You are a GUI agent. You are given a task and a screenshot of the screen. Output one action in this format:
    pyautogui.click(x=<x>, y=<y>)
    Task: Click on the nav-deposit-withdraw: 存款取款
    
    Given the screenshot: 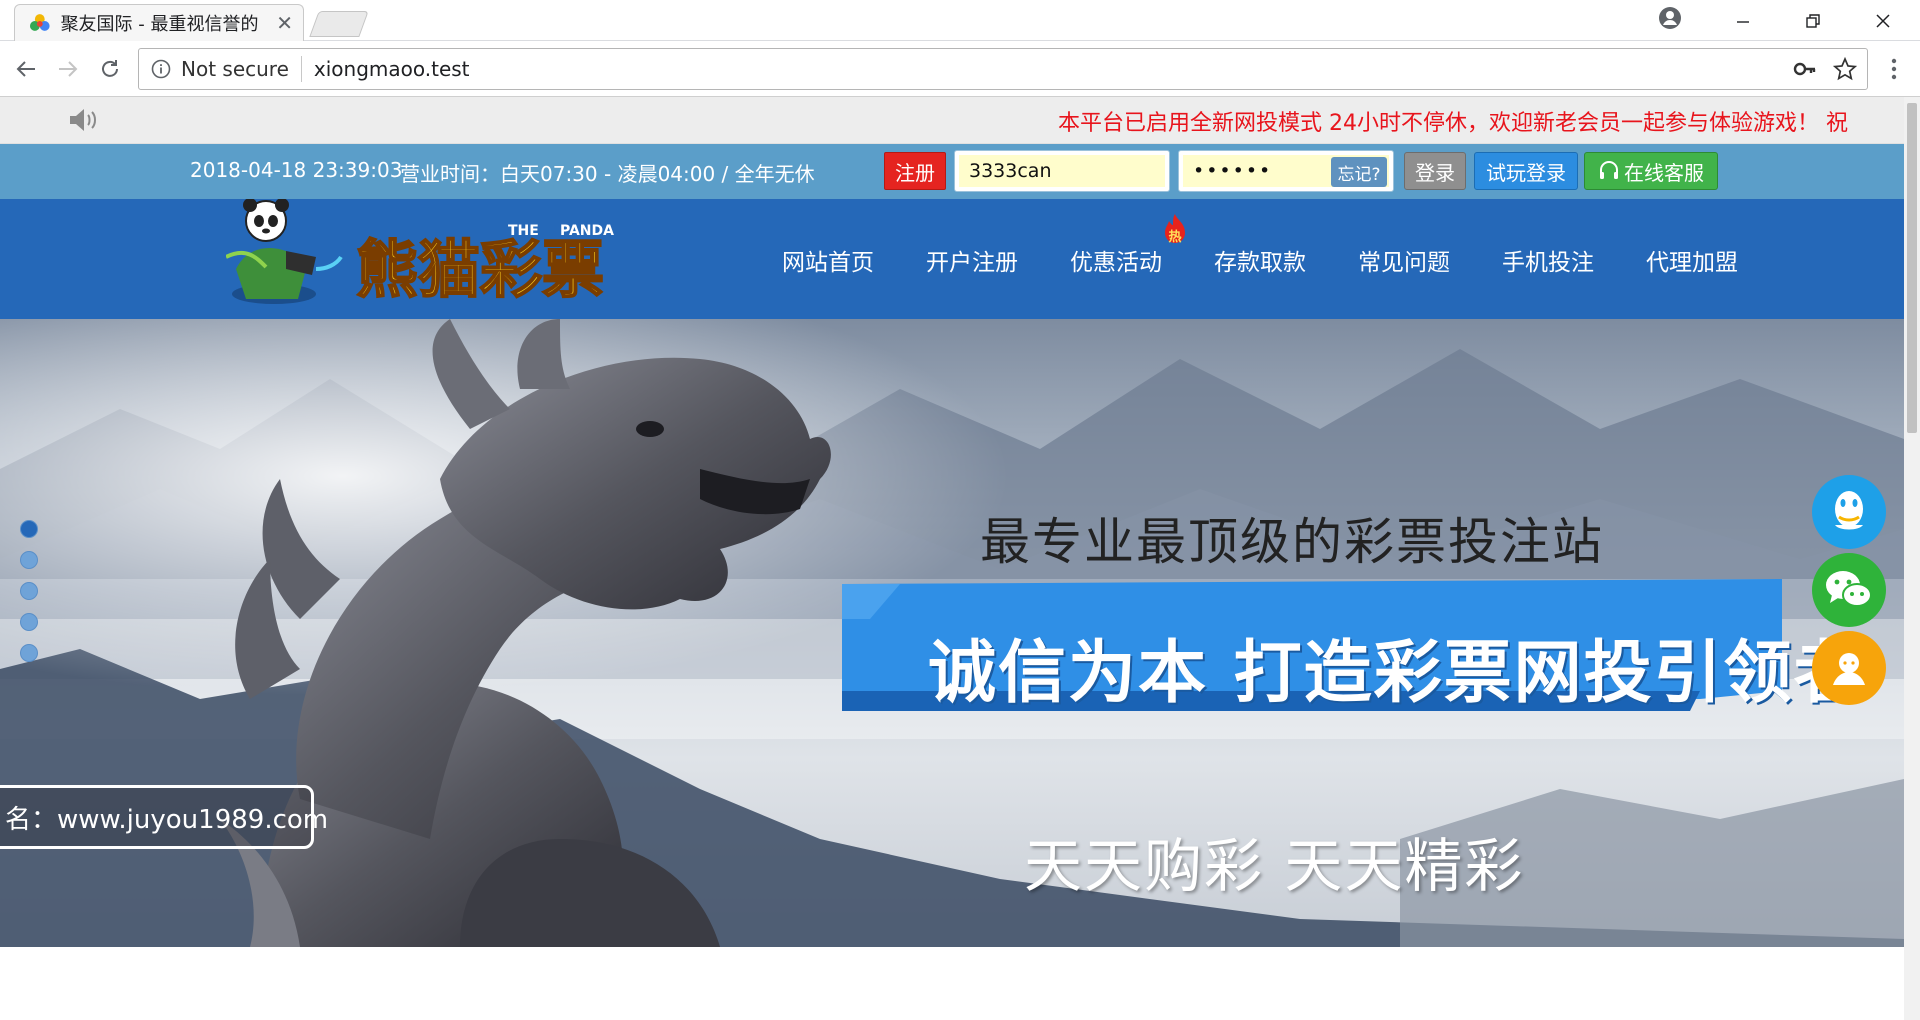 What is the action you would take?
    pyautogui.click(x=1260, y=260)
    